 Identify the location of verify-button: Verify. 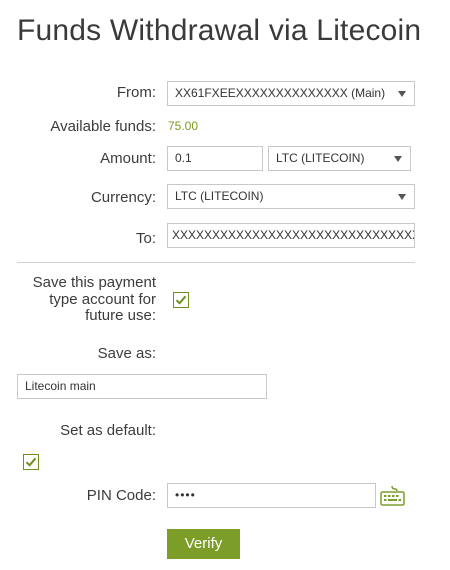
(203, 544).